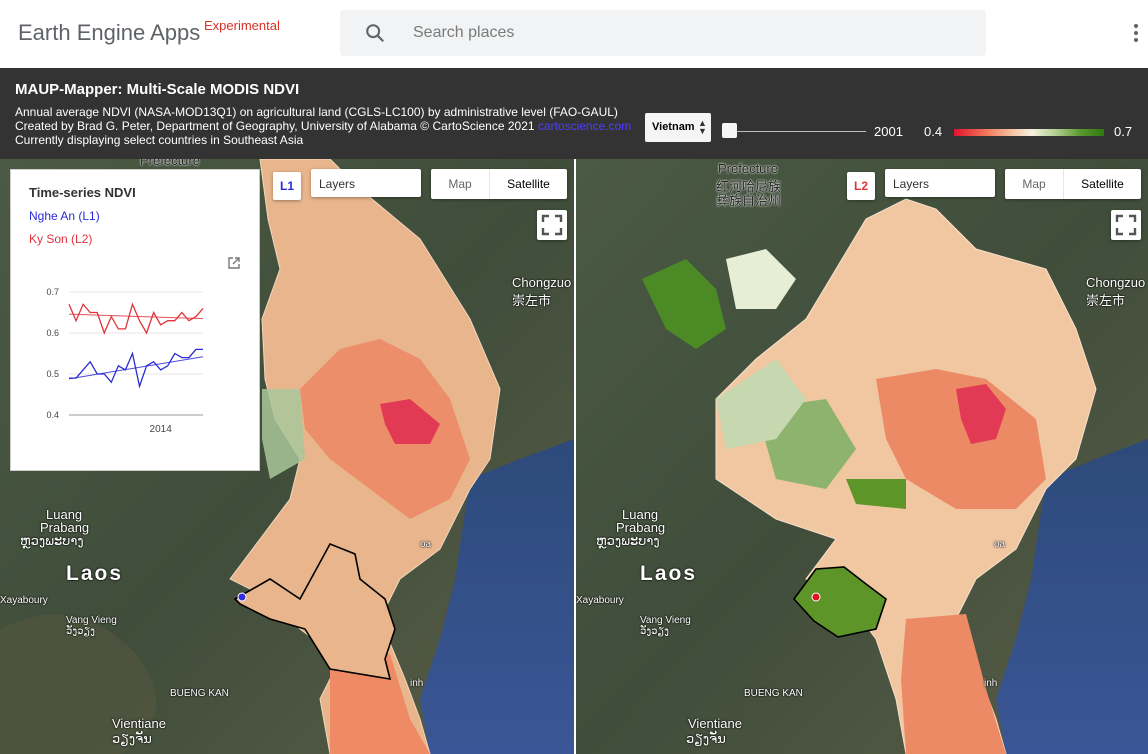 The image size is (1148, 754). What do you see at coordinates (366, 183) in the screenshot?
I see `layers-dropdown-l1: Layers` at bounding box center [366, 183].